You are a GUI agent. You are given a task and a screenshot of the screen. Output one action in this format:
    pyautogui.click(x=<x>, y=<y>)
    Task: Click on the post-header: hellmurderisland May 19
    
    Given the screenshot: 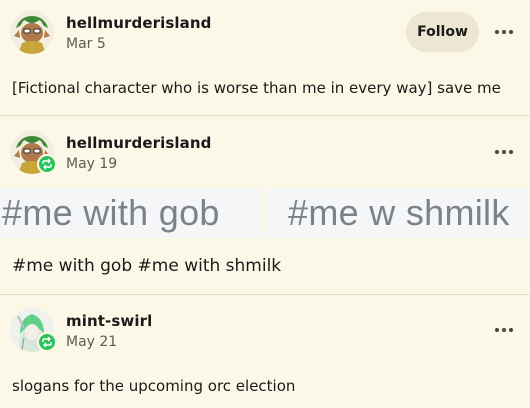 What is the action you would take?
    pyautogui.click(x=265, y=152)
    